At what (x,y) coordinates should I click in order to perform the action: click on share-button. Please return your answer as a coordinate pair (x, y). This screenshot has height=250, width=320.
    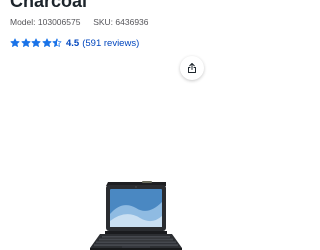
    Looking at the image, I should click on (192, 68).